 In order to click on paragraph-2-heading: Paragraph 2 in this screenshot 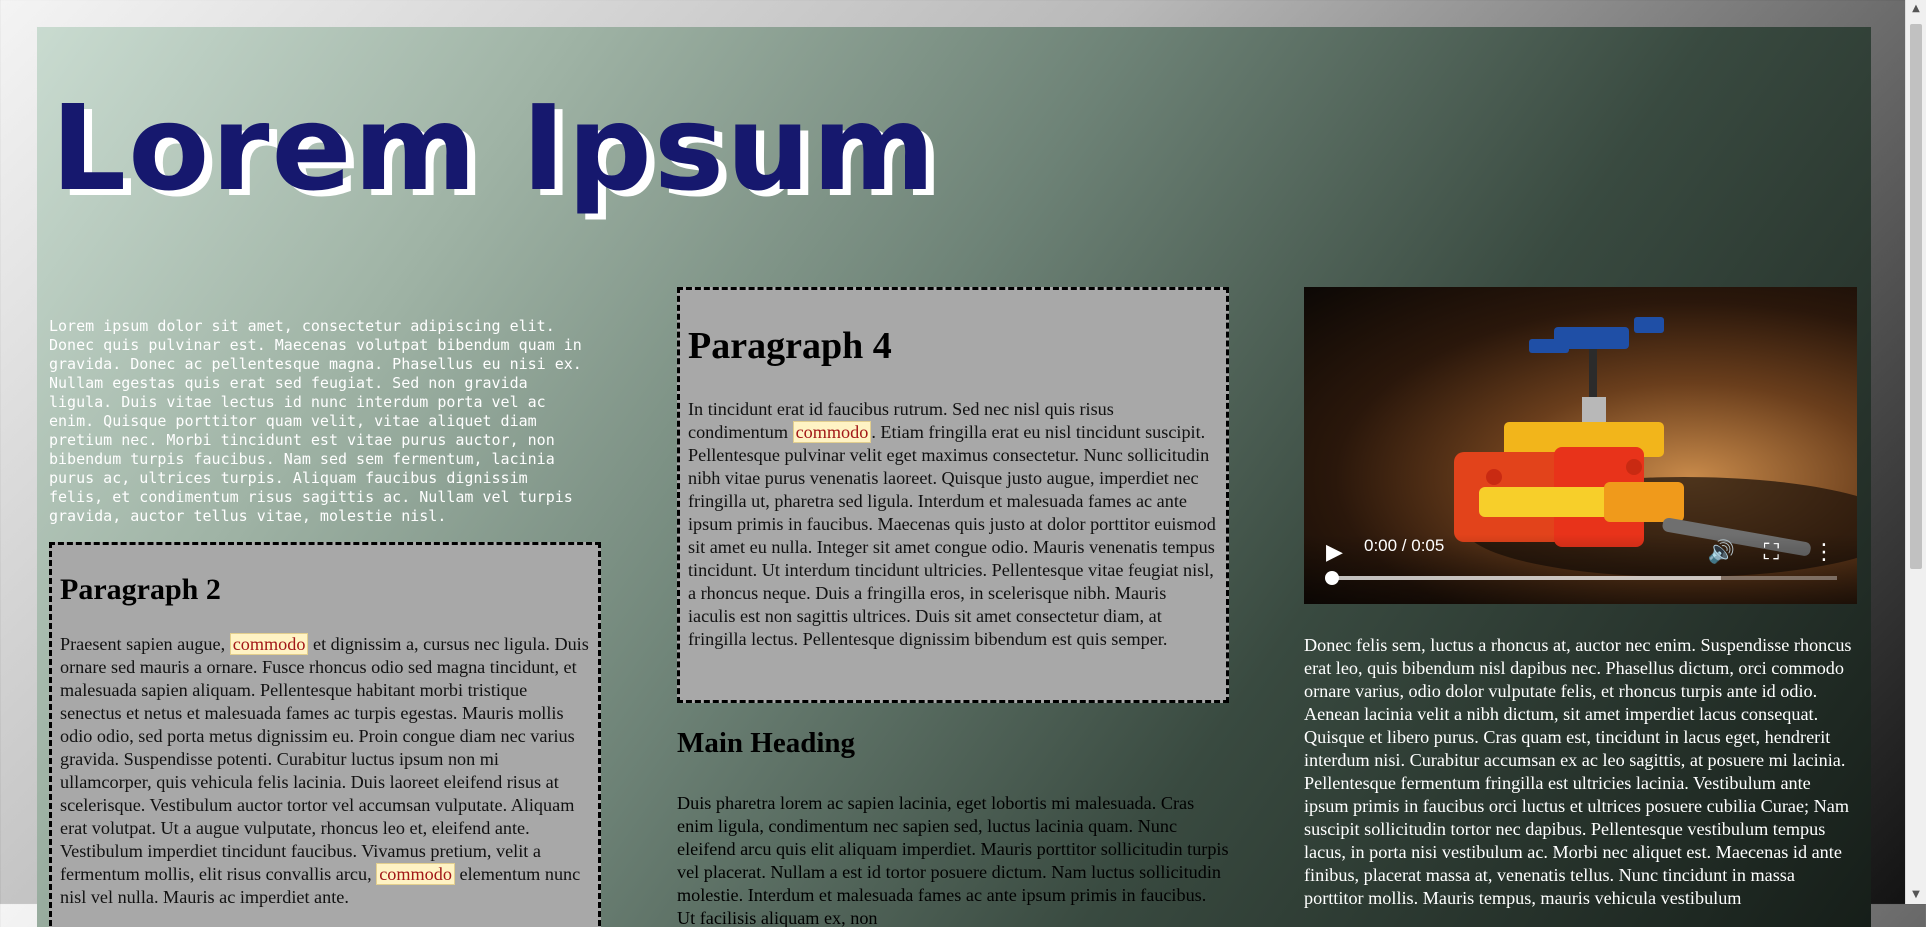, I will do `click(140, 589)`.